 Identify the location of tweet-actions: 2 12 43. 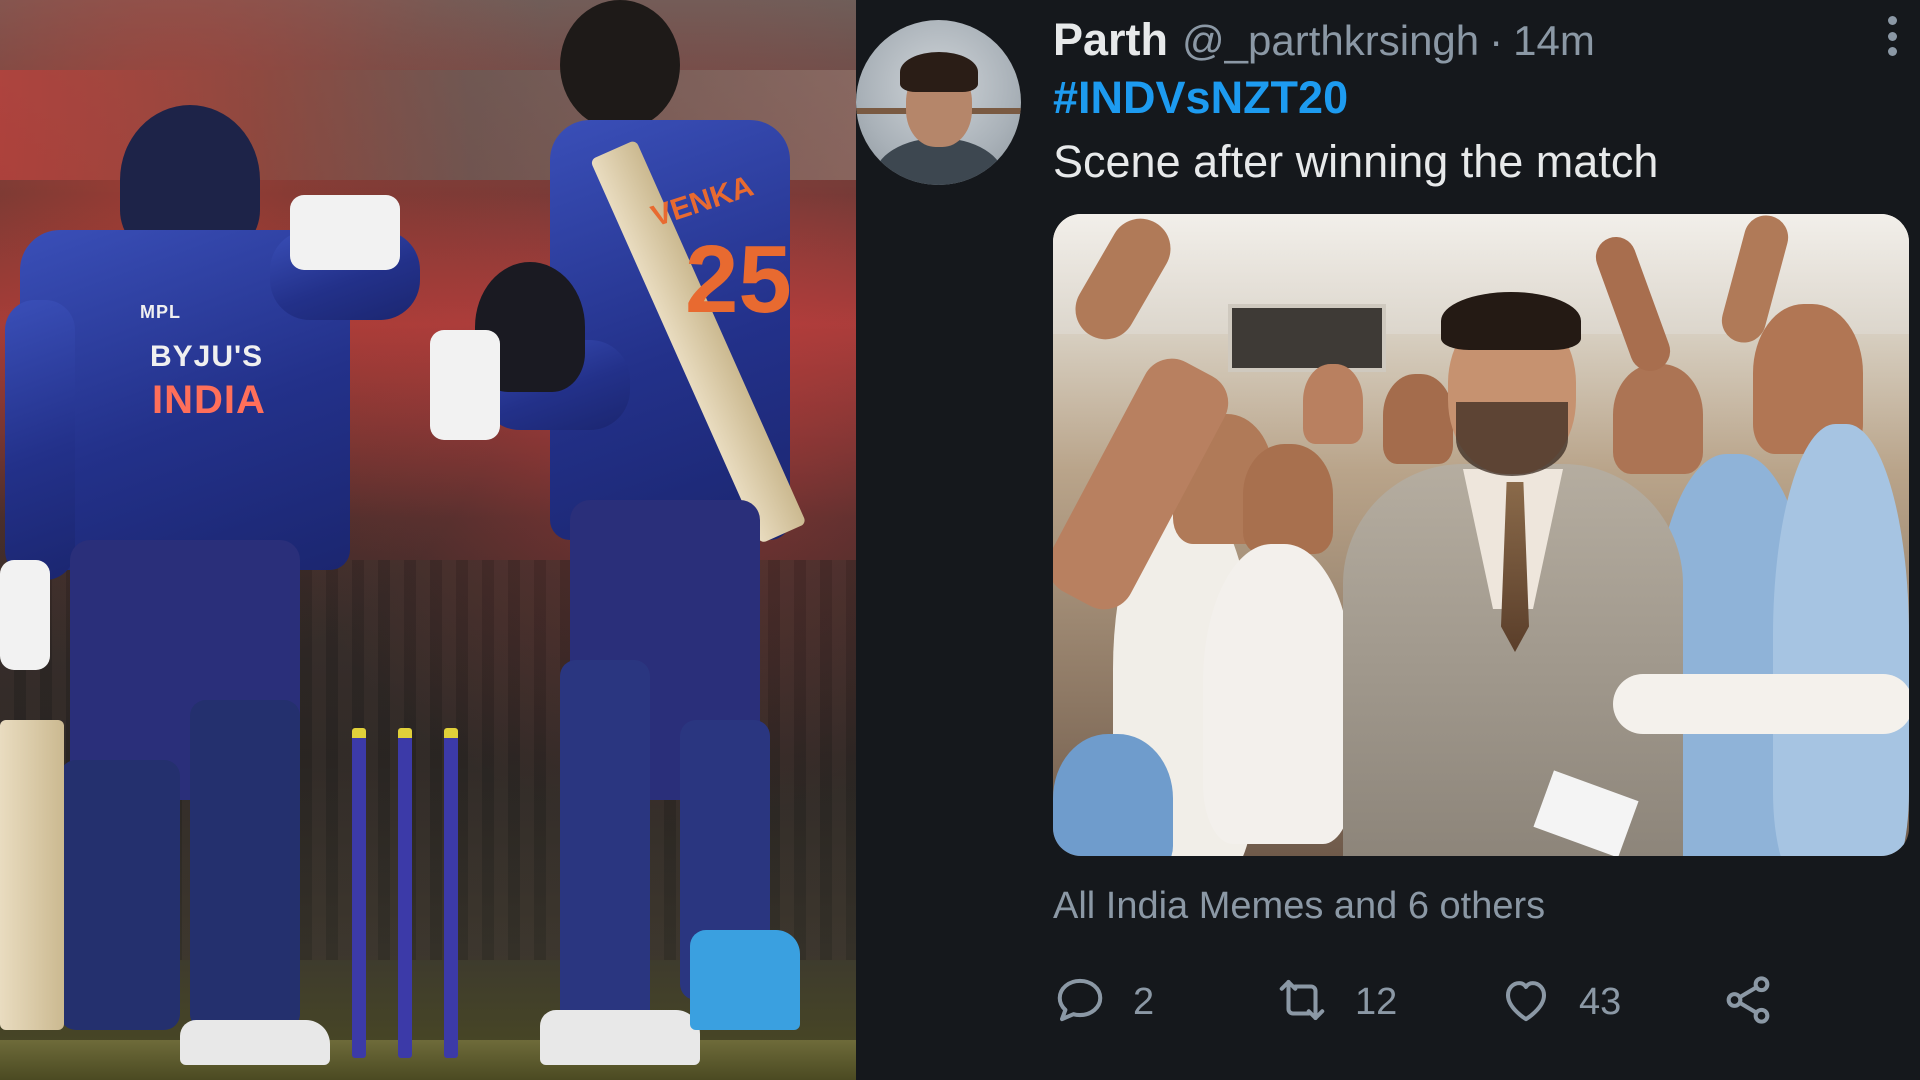
(1481, 1002).